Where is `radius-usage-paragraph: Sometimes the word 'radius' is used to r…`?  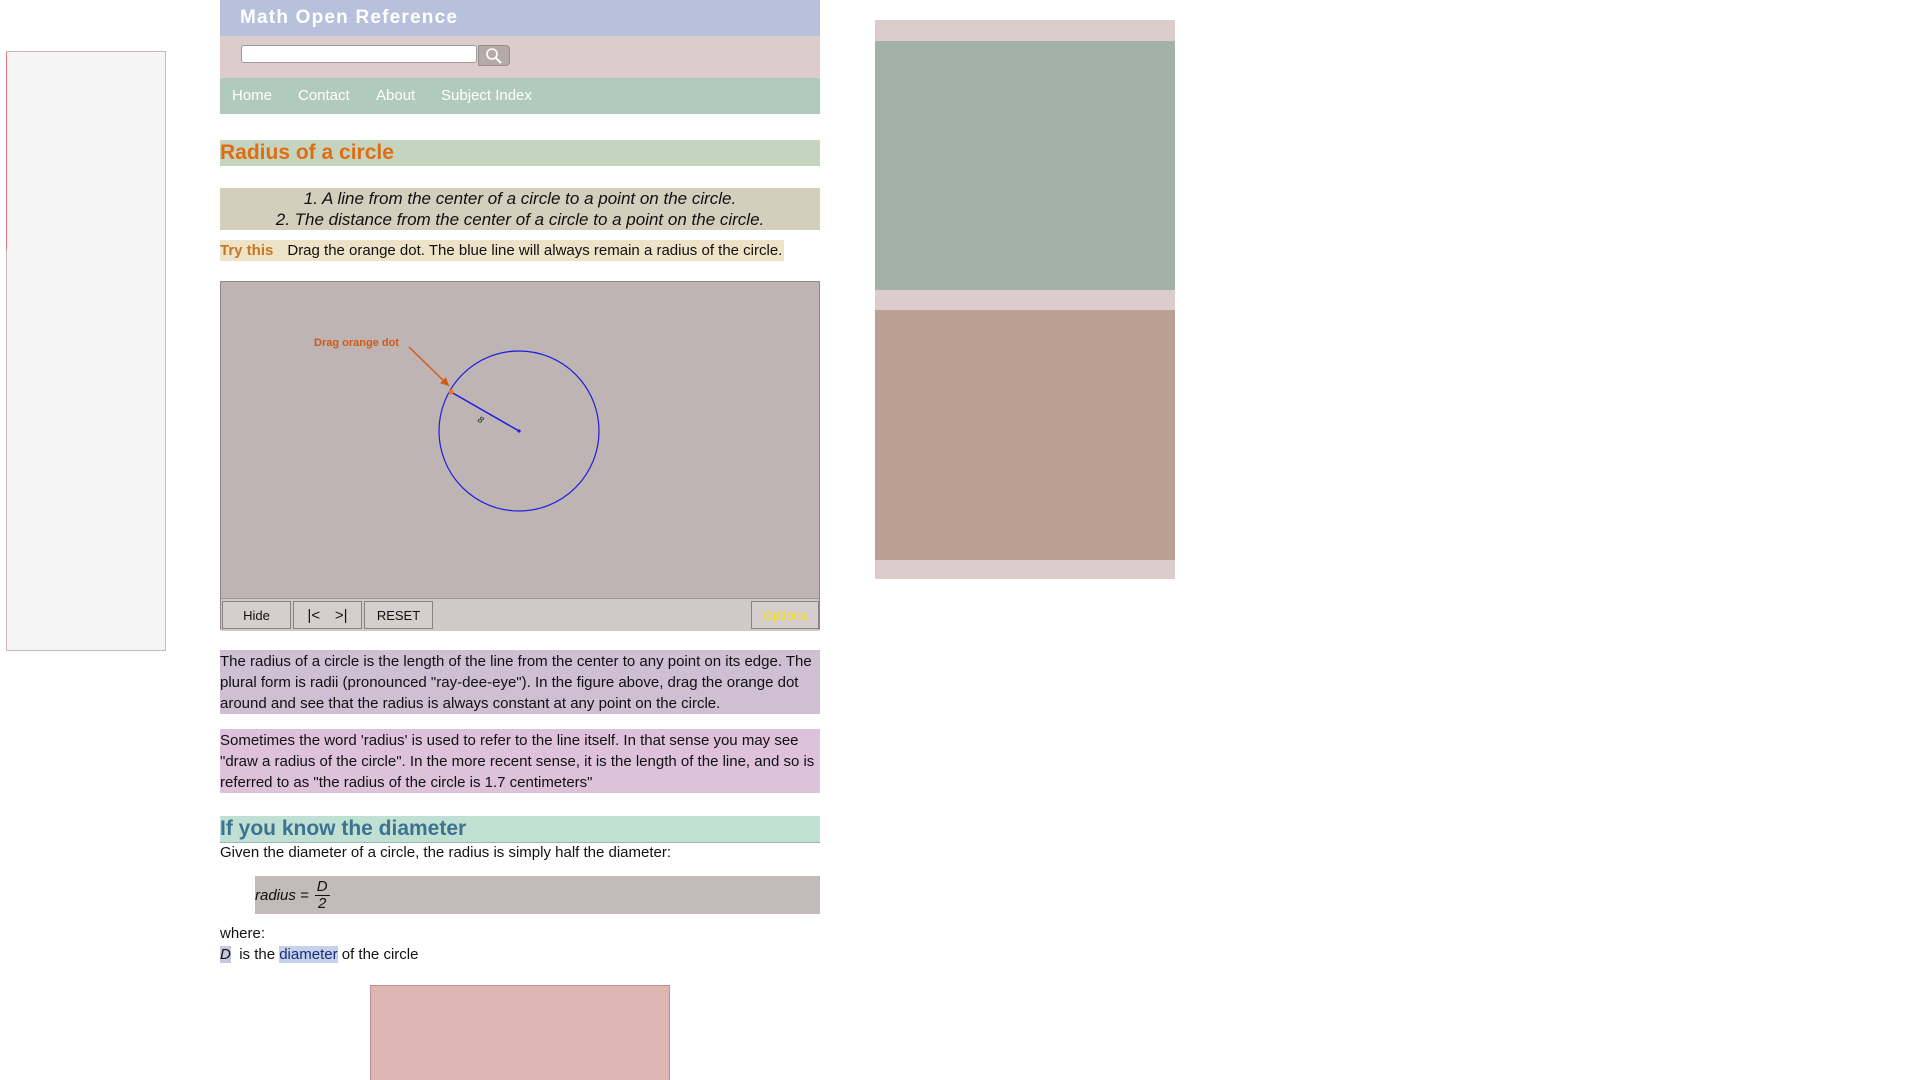 radius-usage-paragraph: Sometimes the word 'radius' is used to r… is located at coordinates (520, 761).